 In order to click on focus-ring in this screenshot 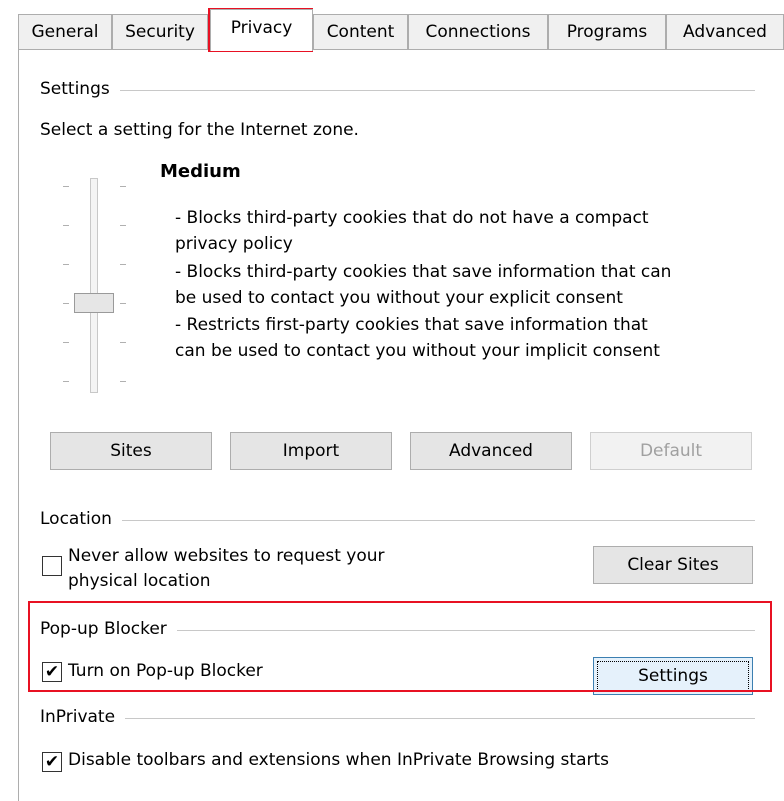, I will do `click(673, 676)`.